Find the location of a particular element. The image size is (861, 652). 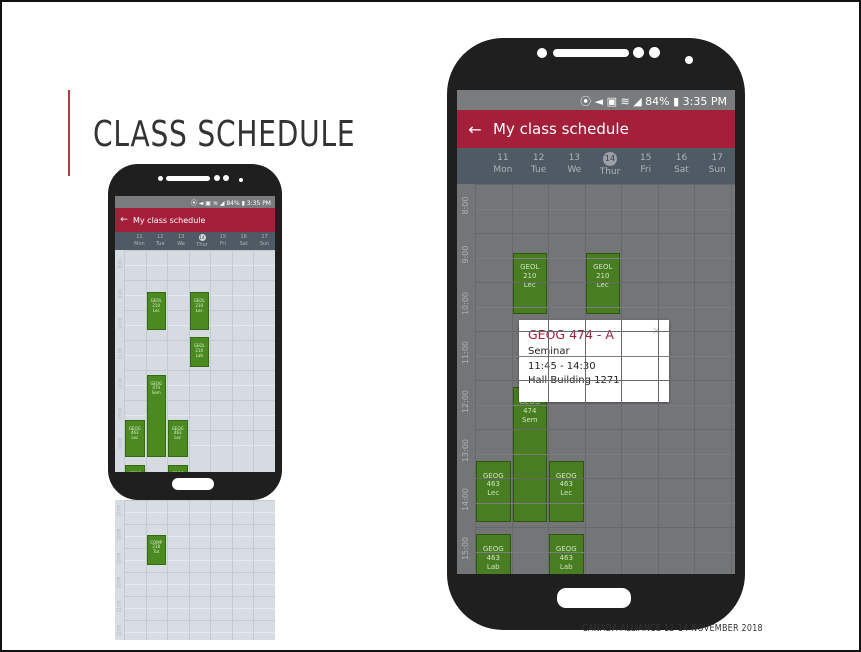

hour-label: 10:00 is located at coordinates (119, 323).